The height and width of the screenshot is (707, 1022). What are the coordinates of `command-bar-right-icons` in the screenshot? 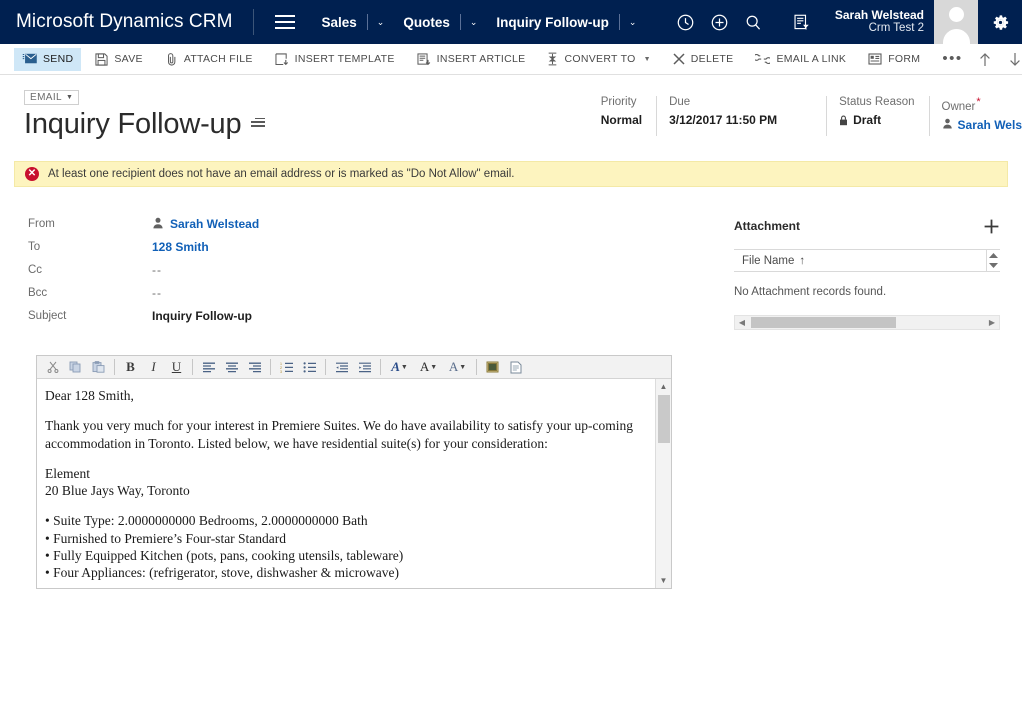 It's located at (996, 59).